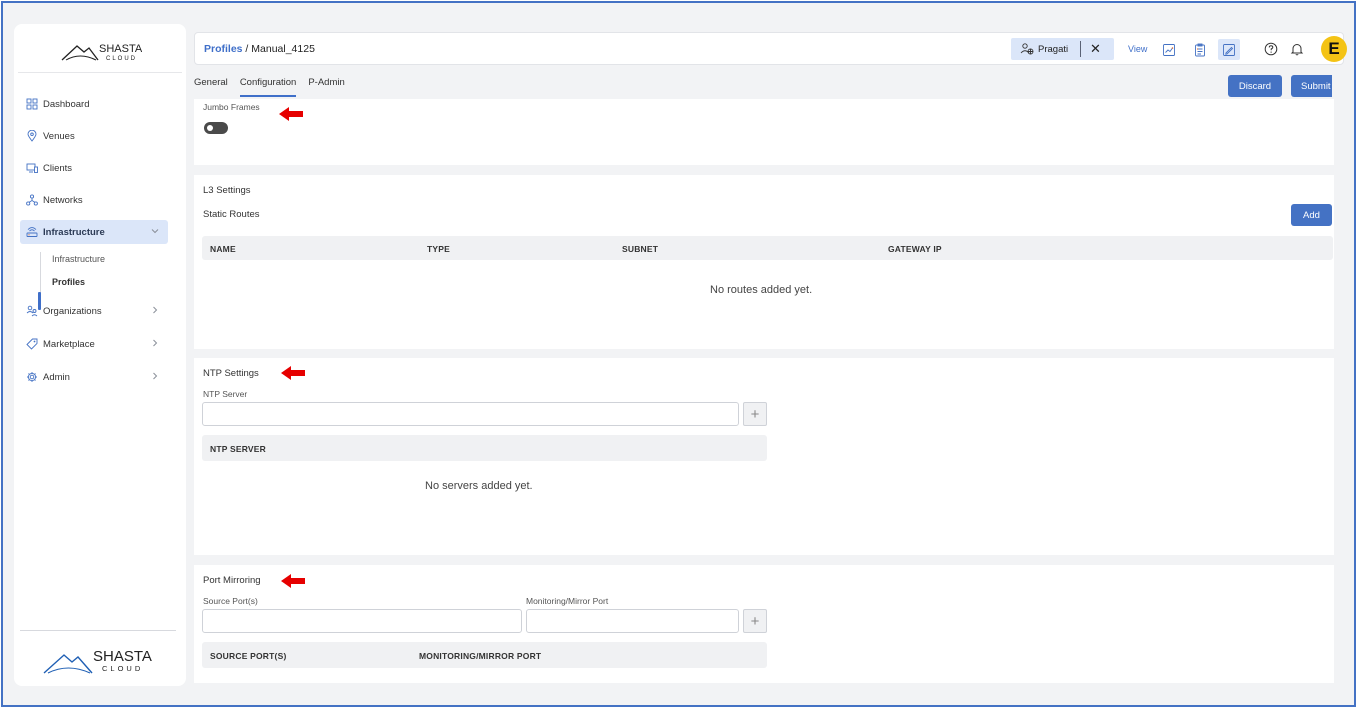  I want to click on clipboard-icon, so click(1200, 49).